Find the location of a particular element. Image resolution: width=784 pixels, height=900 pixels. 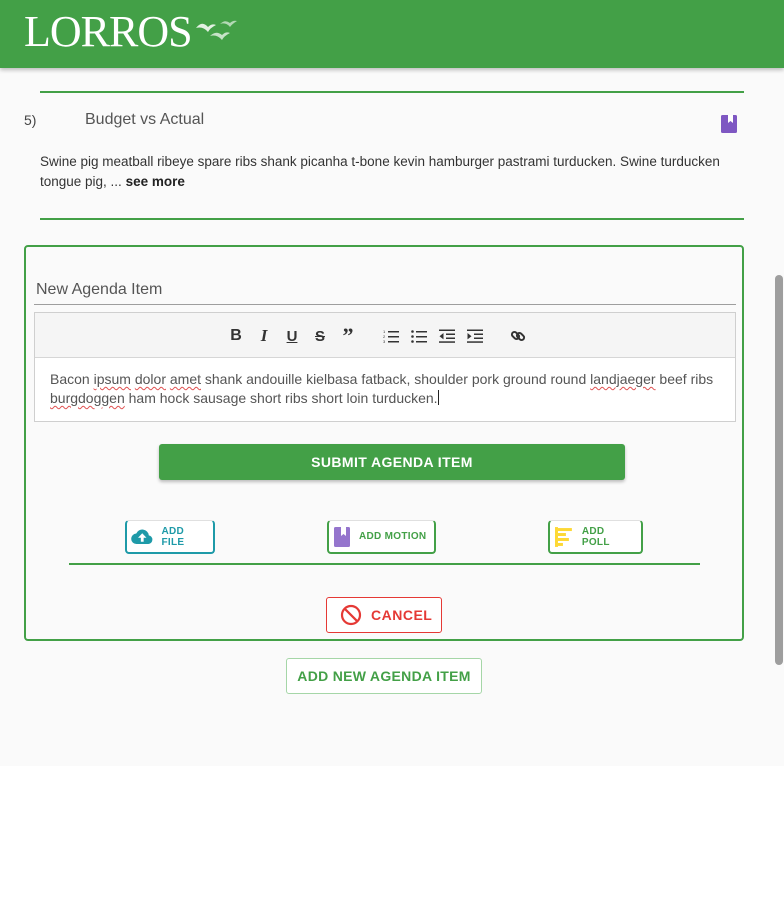

lorros-logo: LORROS is located at coordinates (131, 31).